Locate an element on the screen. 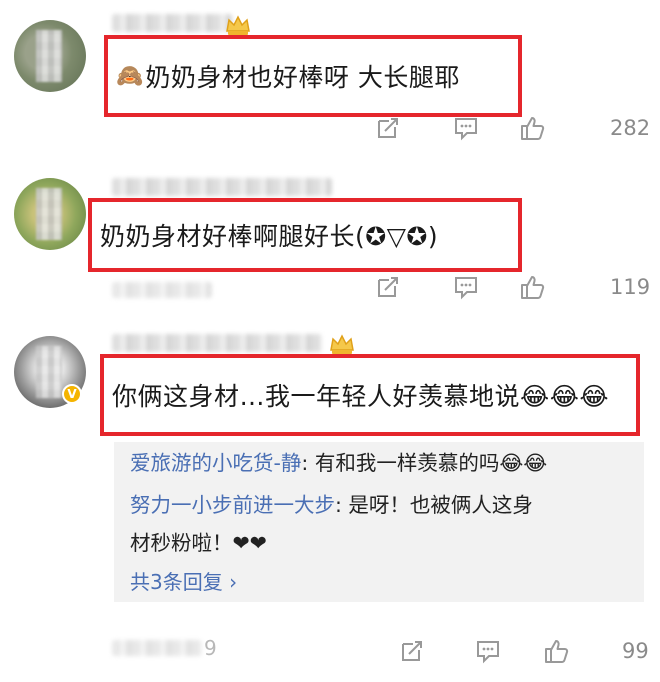 The height and width of the screenshot is (682, 660). comment-actions: 99 is located at coordinates (531, 651).